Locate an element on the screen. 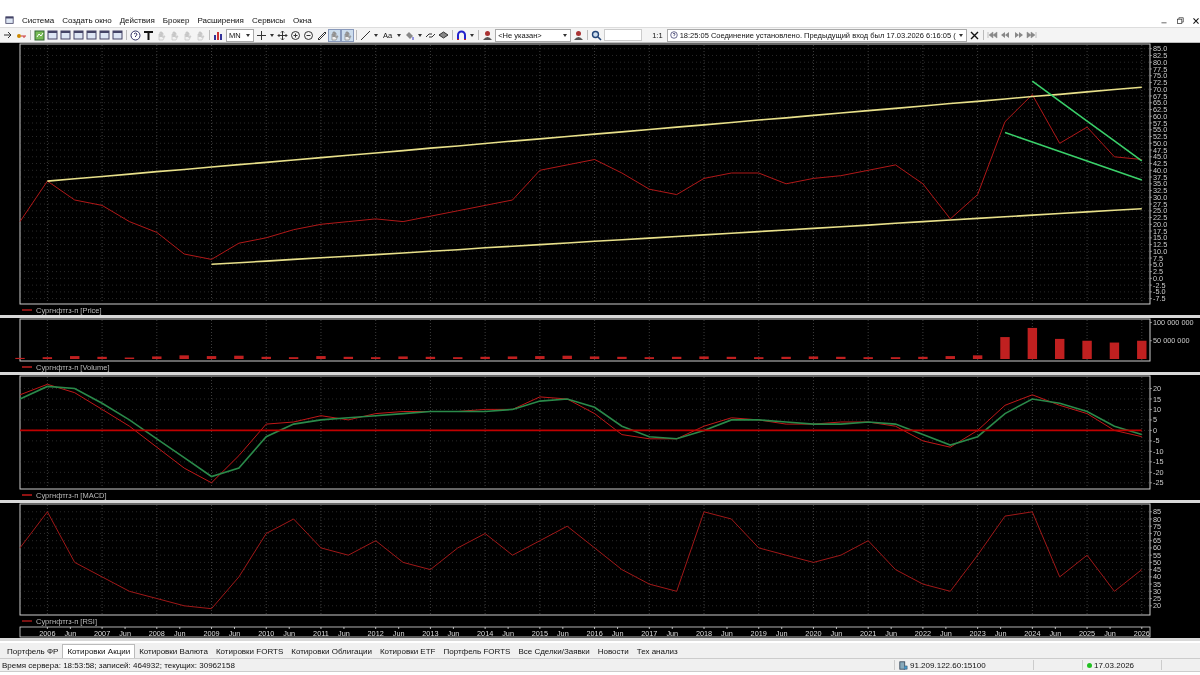  chart-icon is located at coordinates (39, 35).